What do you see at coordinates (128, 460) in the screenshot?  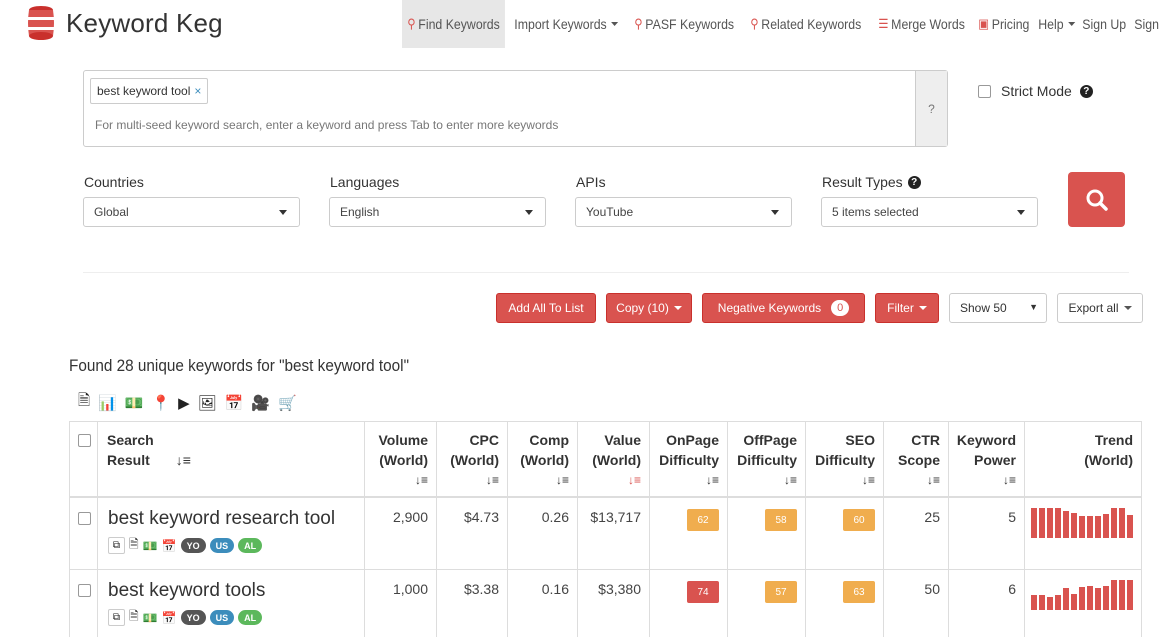 I see `header-label: Result` at bounding box center [128, 460].